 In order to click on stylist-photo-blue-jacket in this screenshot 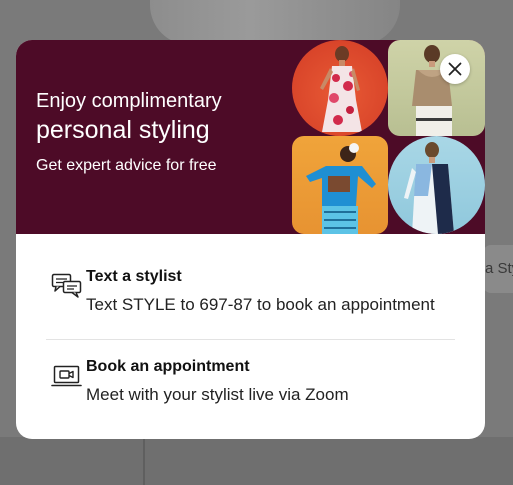, I will do `click(340, 185)`.